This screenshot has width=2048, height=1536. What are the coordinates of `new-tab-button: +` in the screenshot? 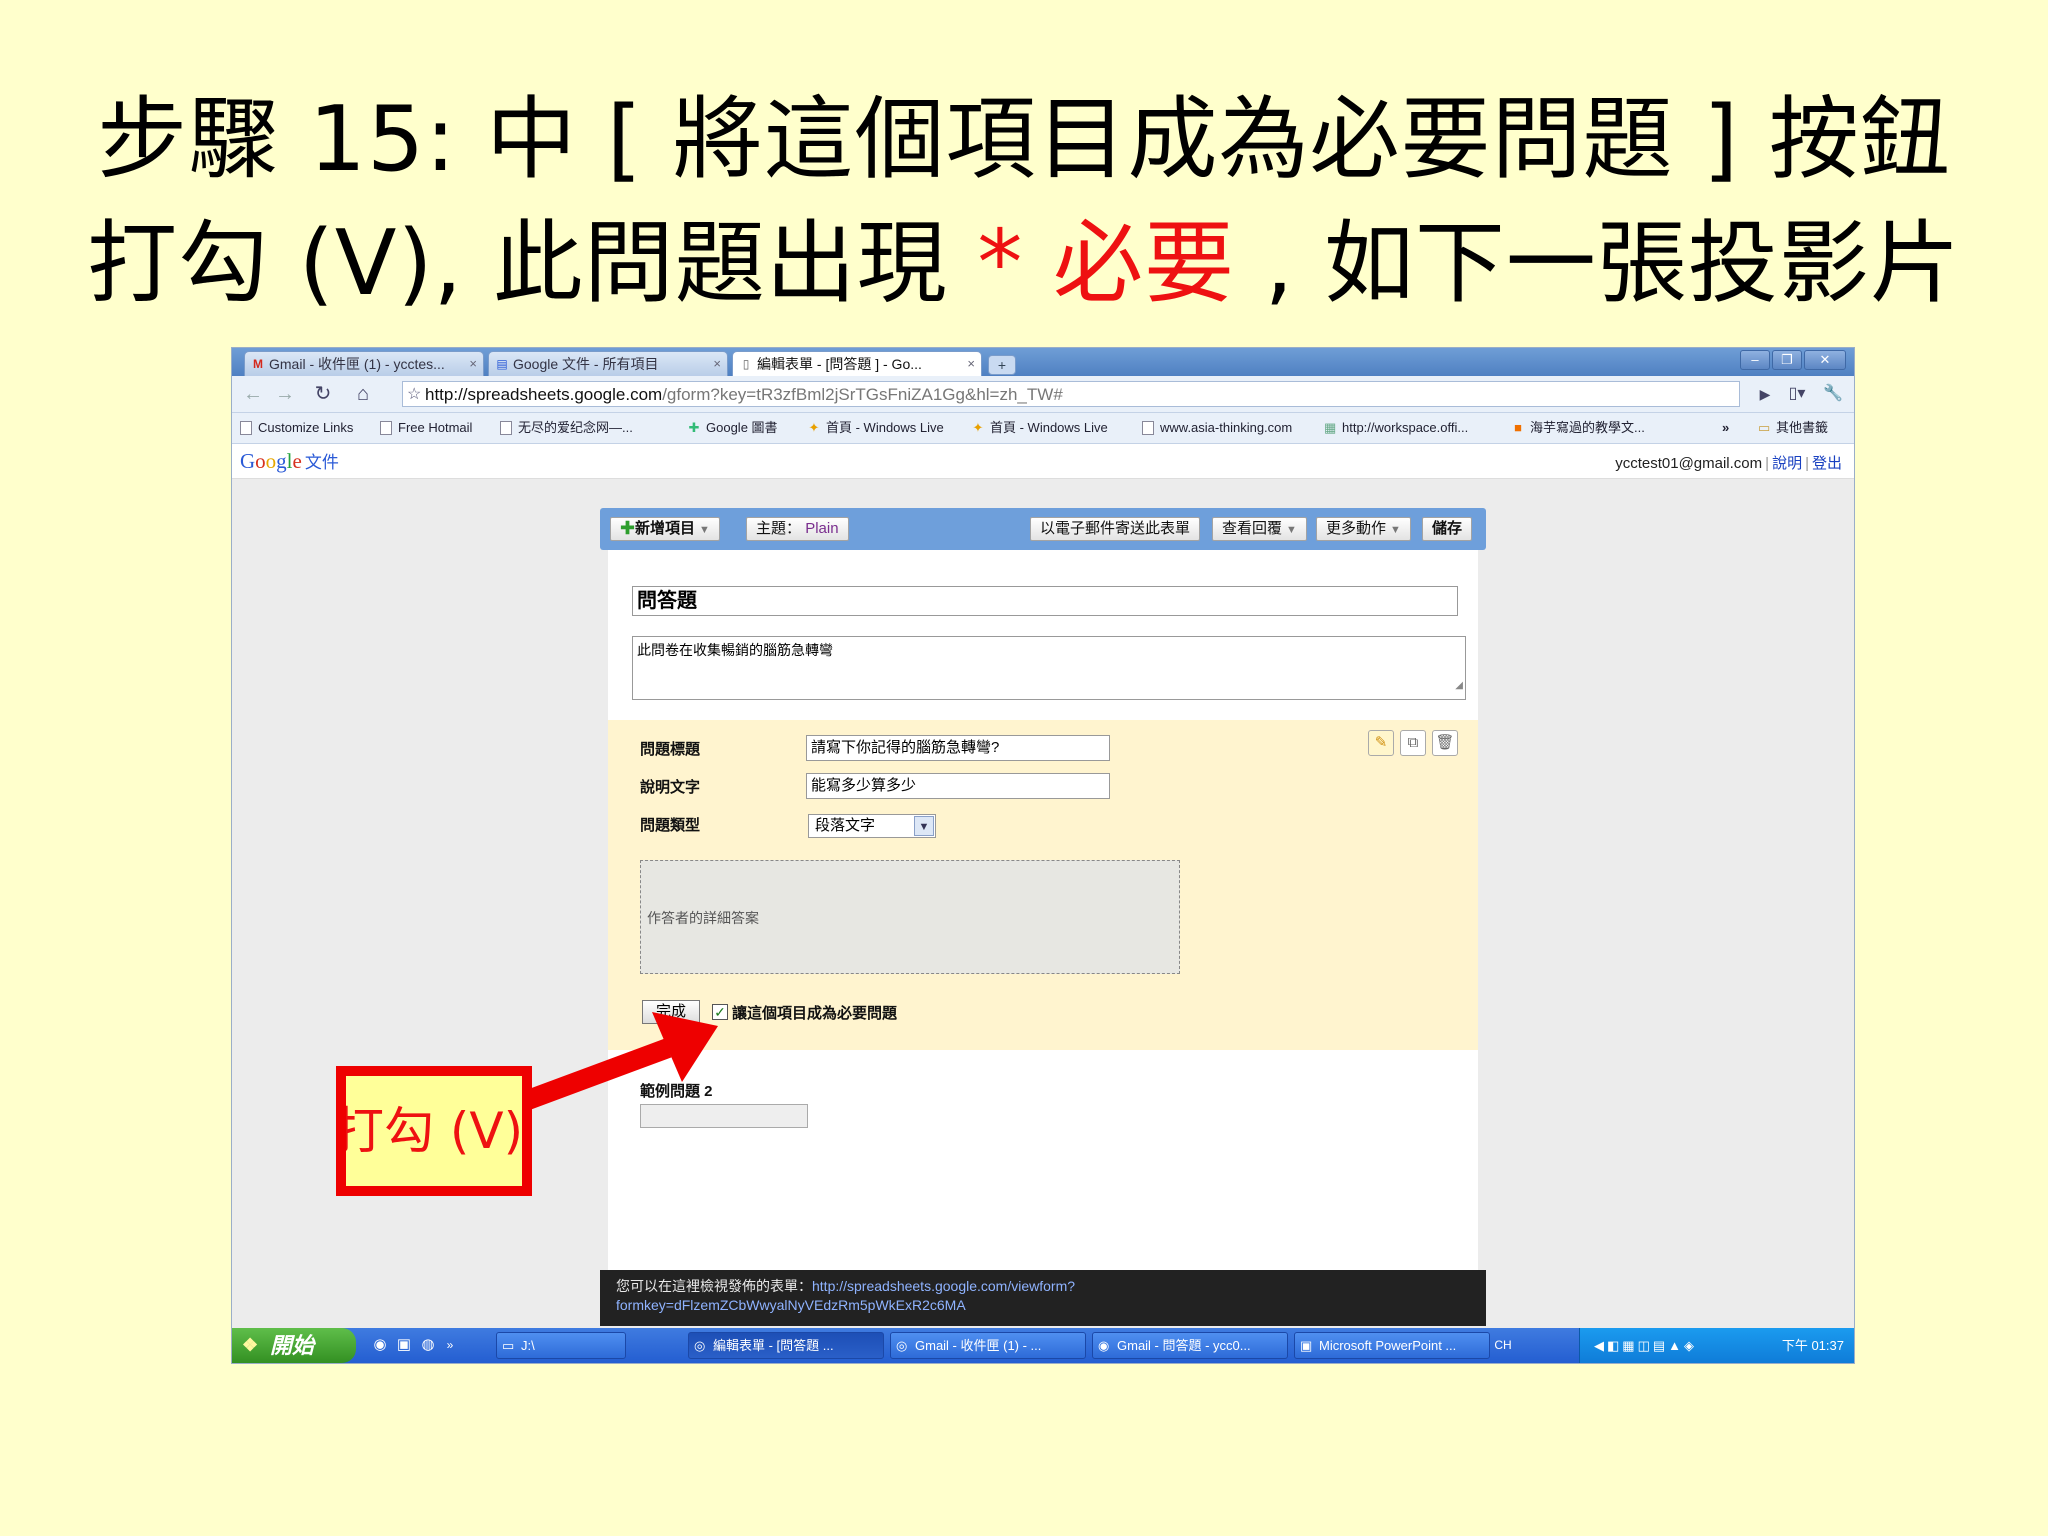 It's located at (1002, 365).